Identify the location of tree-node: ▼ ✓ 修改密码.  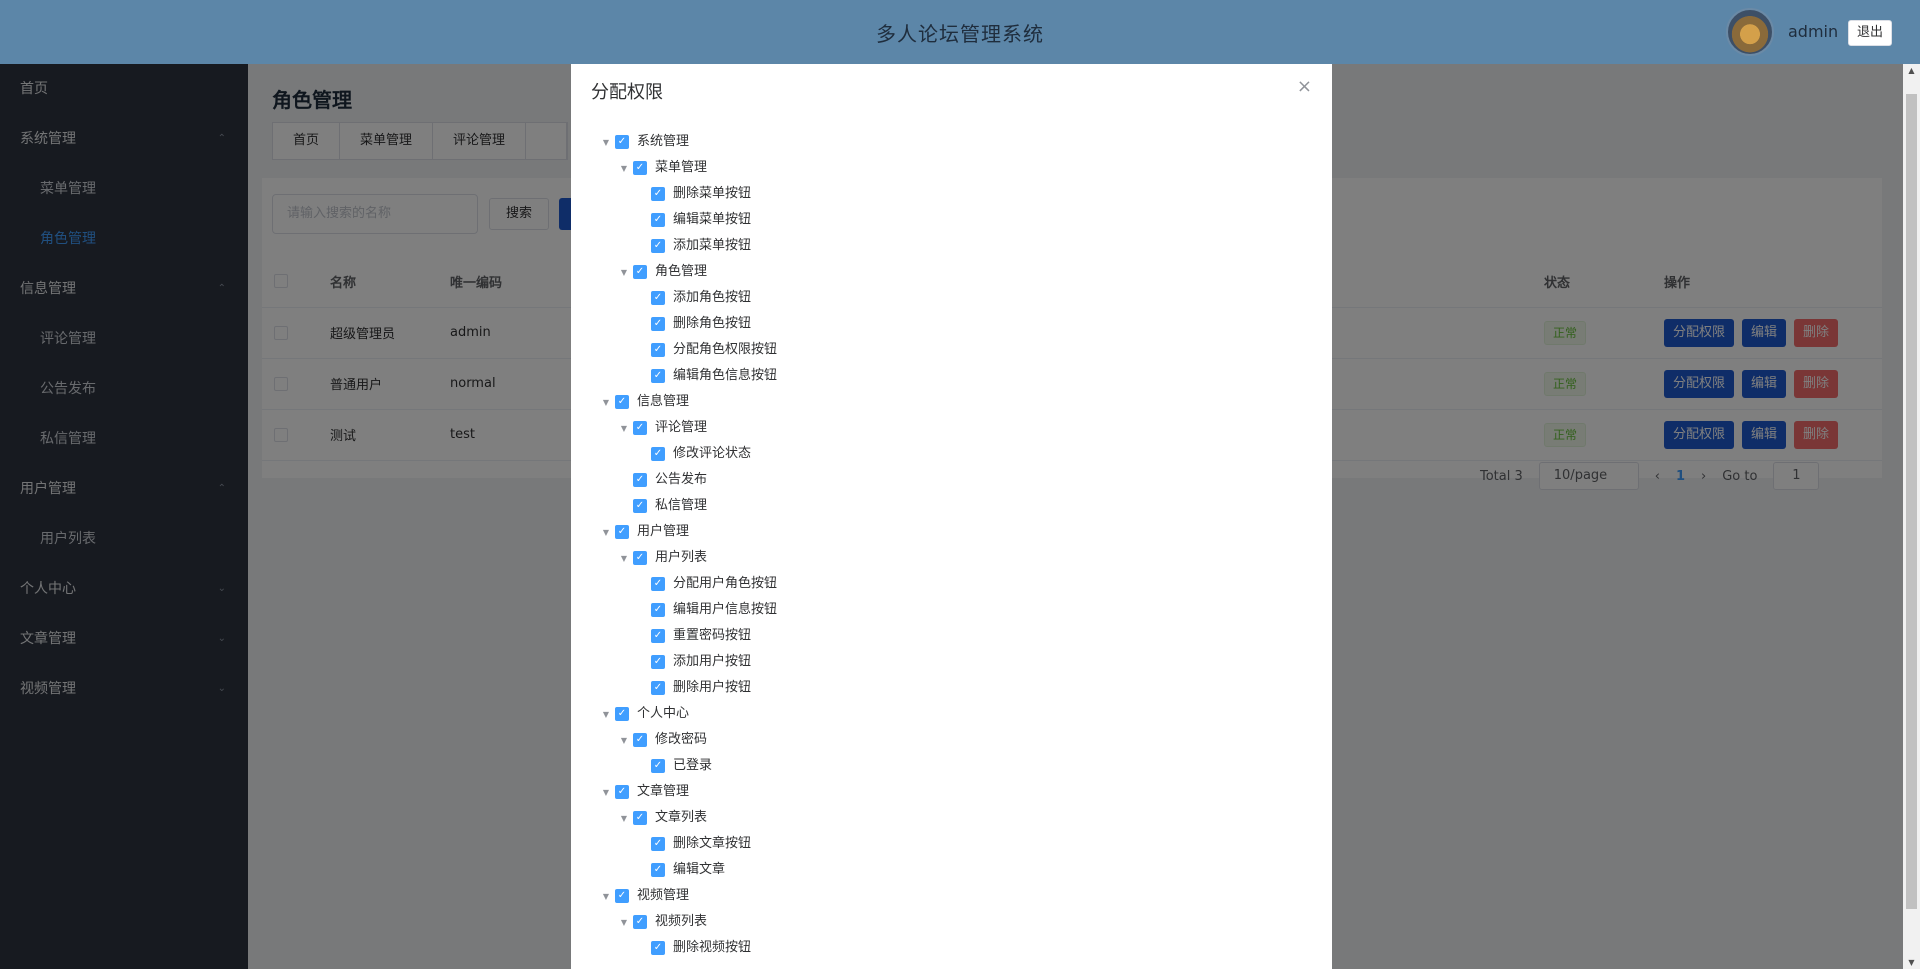
(687, 740).